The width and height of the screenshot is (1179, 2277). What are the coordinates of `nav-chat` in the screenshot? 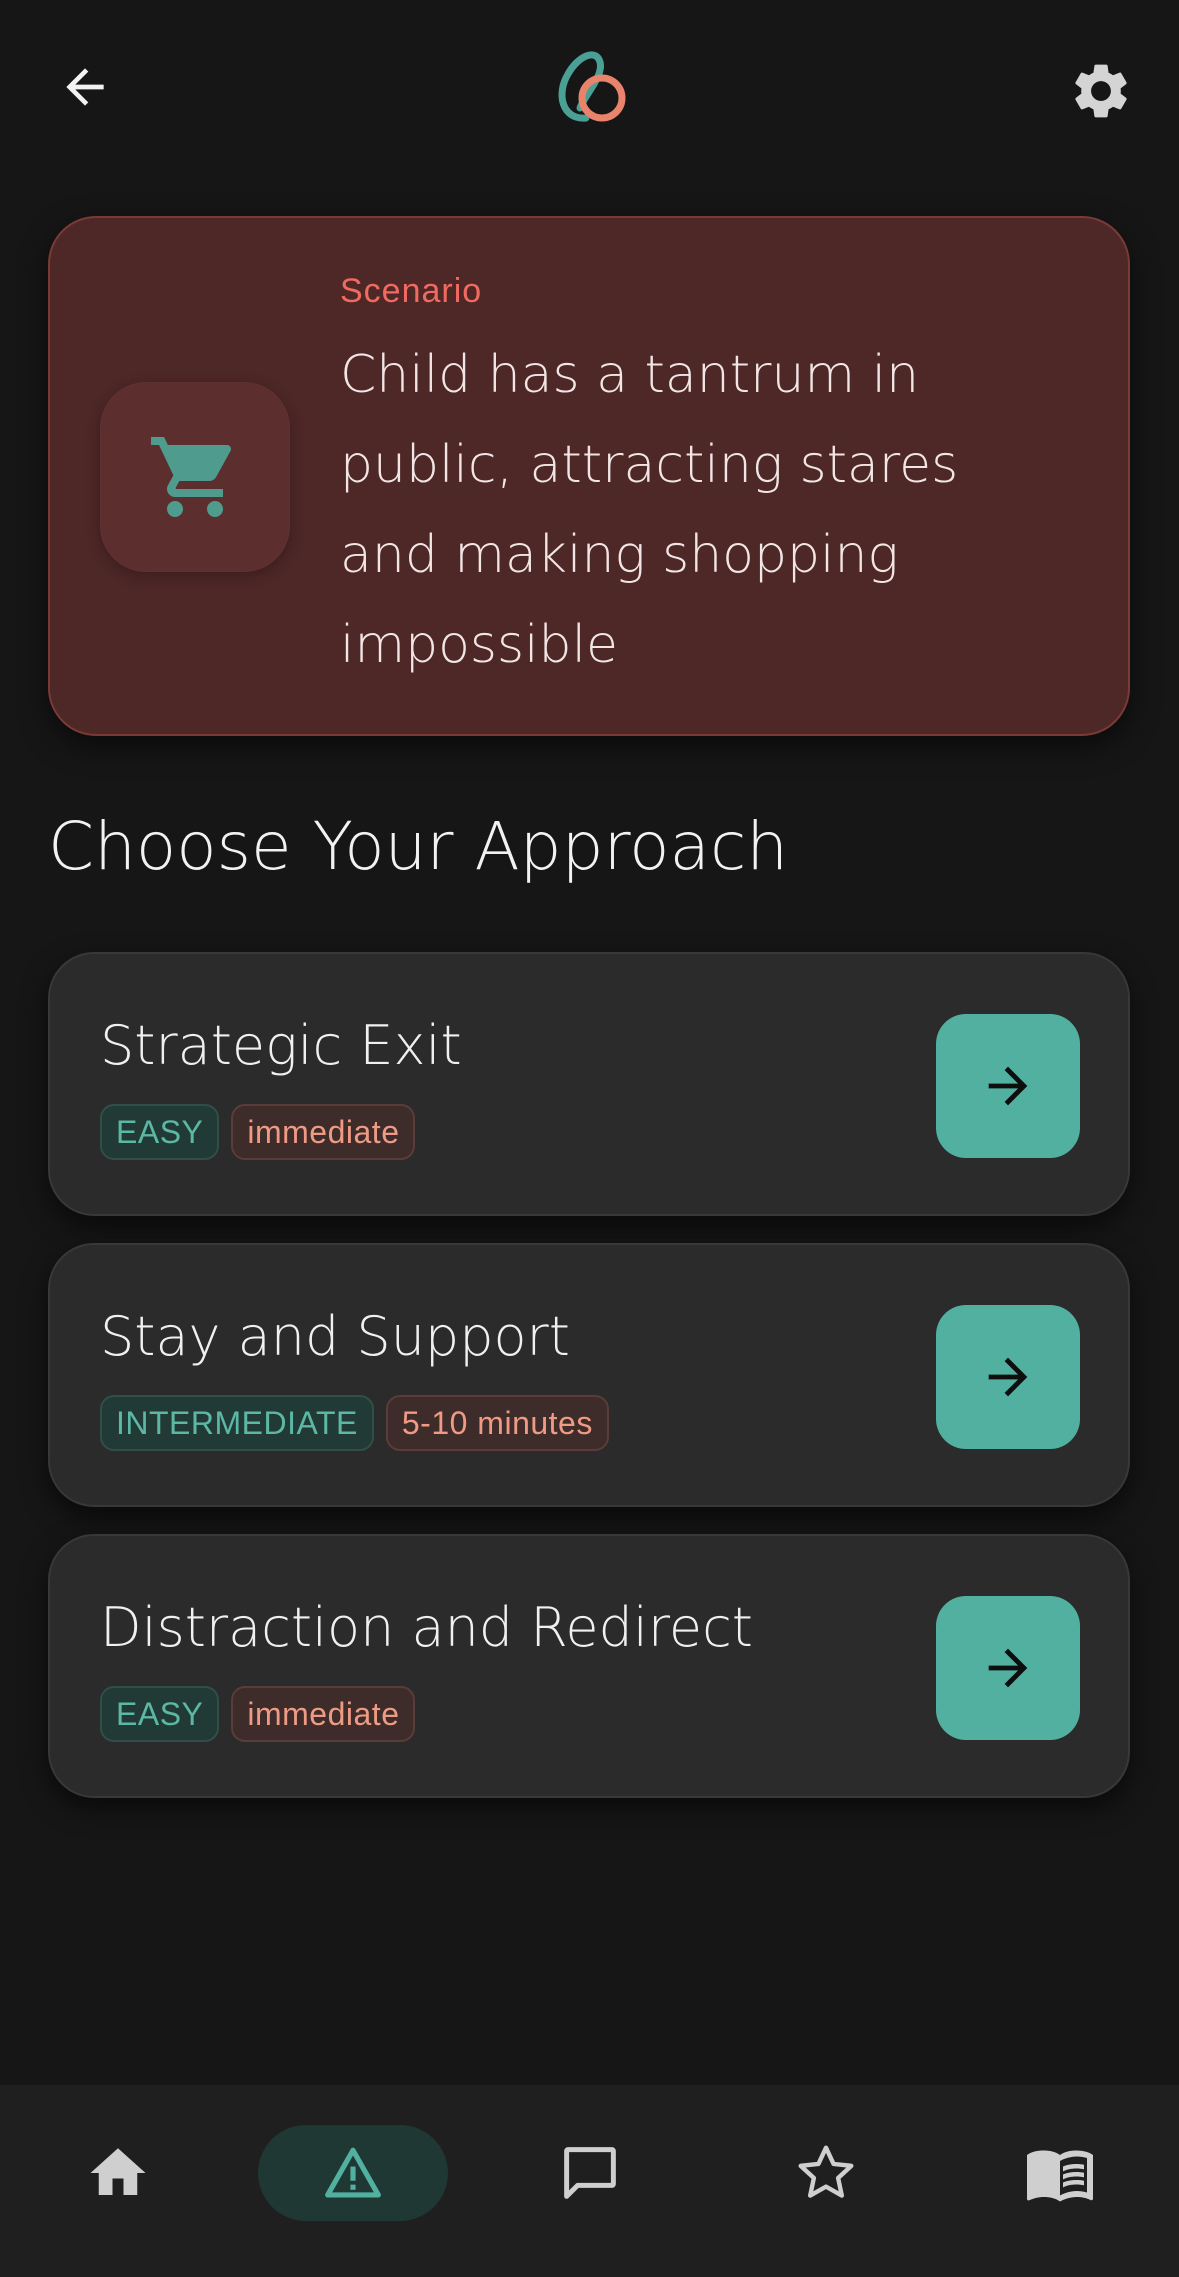 It's located at (590, 2173).